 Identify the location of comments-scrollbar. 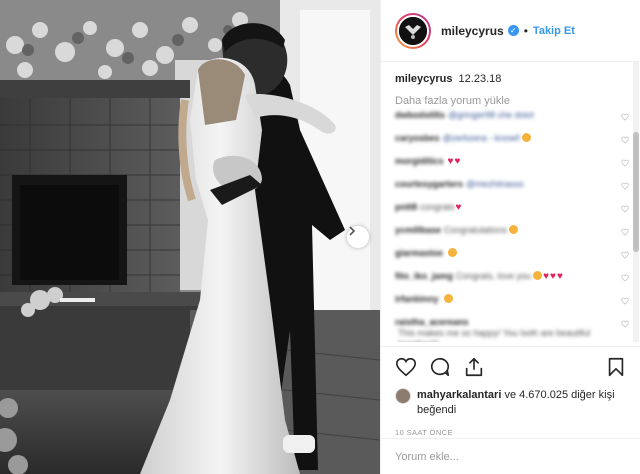
(636, 202).